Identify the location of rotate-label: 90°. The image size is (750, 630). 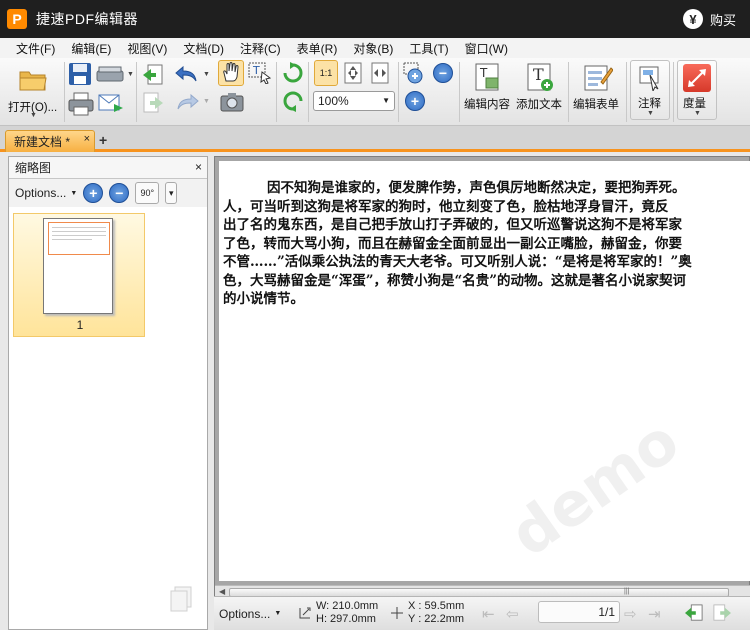
(147, 193).